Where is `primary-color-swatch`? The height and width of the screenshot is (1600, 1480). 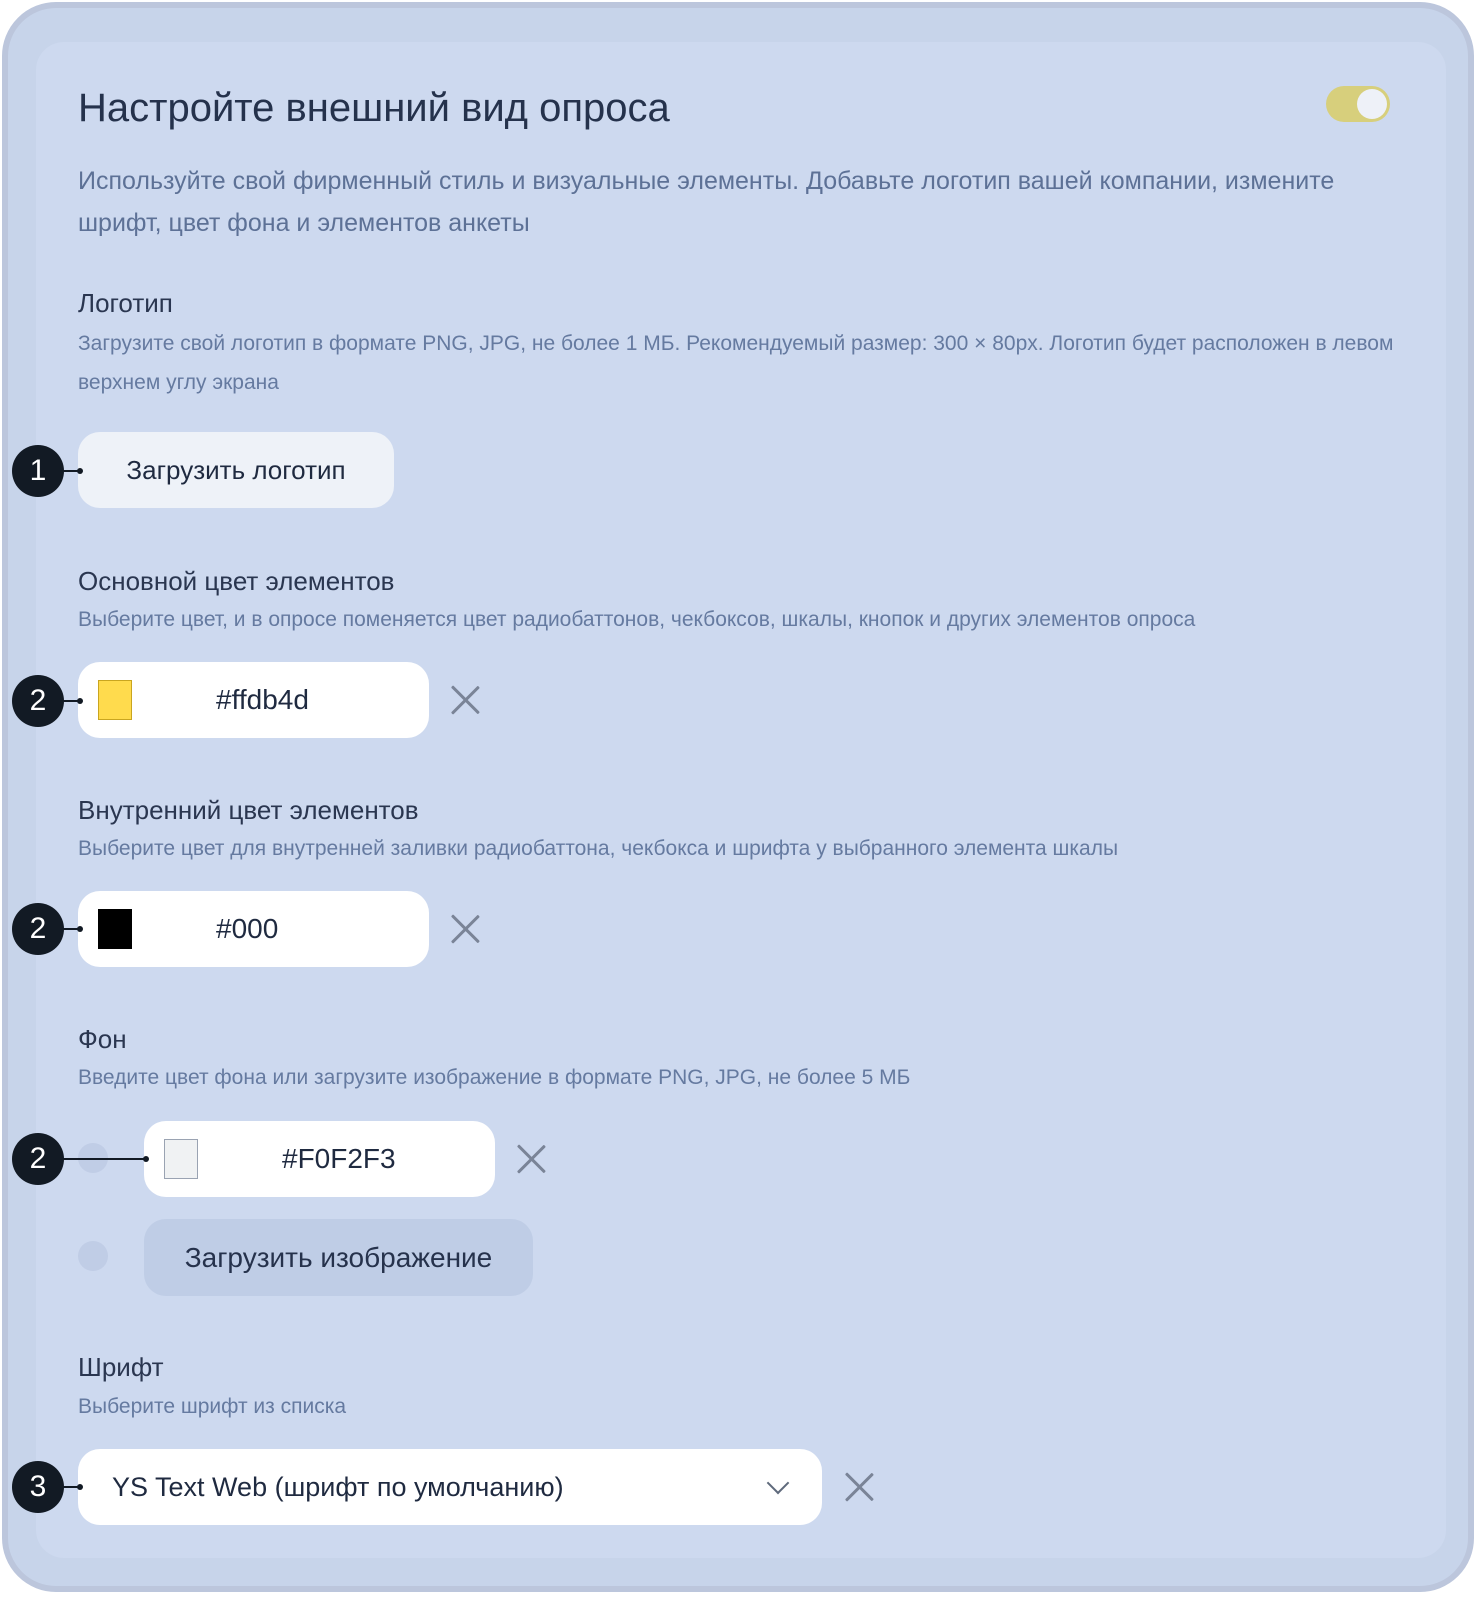 primary-color-swatch is located at coordinates (115, 700).